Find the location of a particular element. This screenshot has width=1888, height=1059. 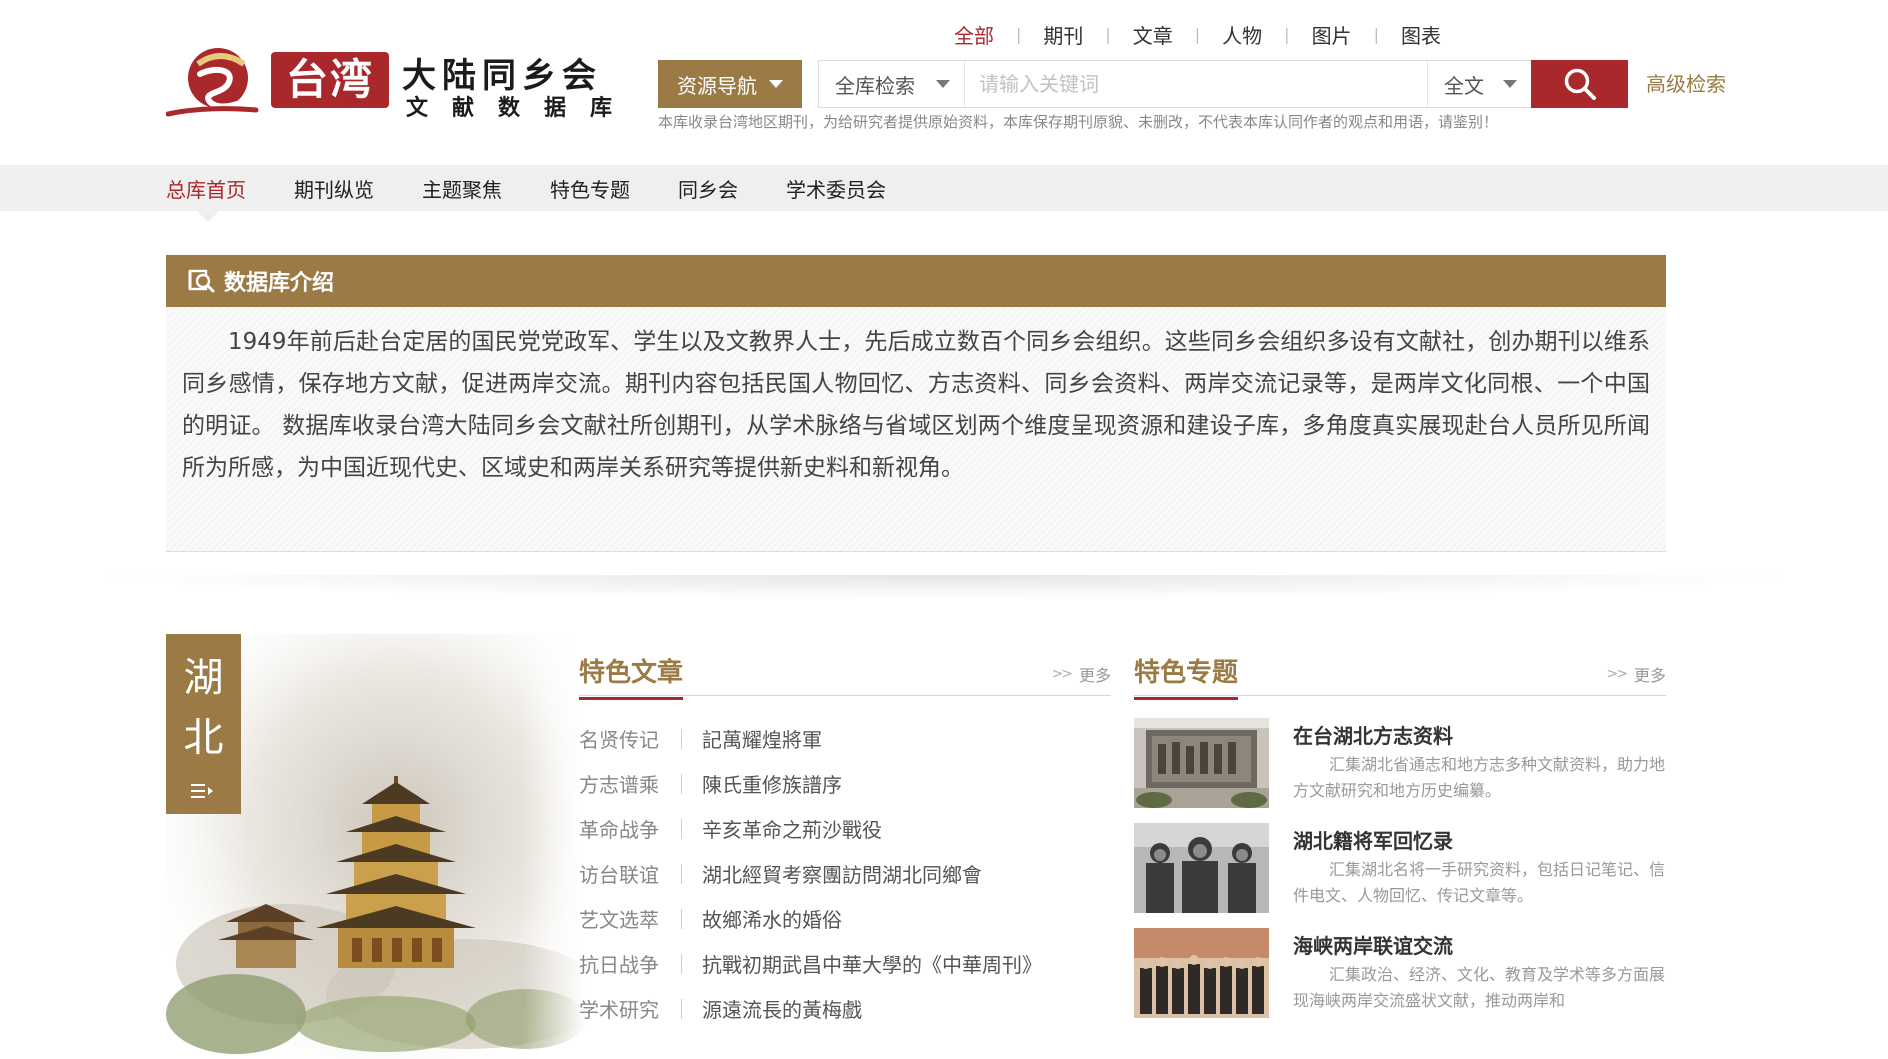

nav-item-journals: 期刊纵览 is located at coordinates (334, 188).